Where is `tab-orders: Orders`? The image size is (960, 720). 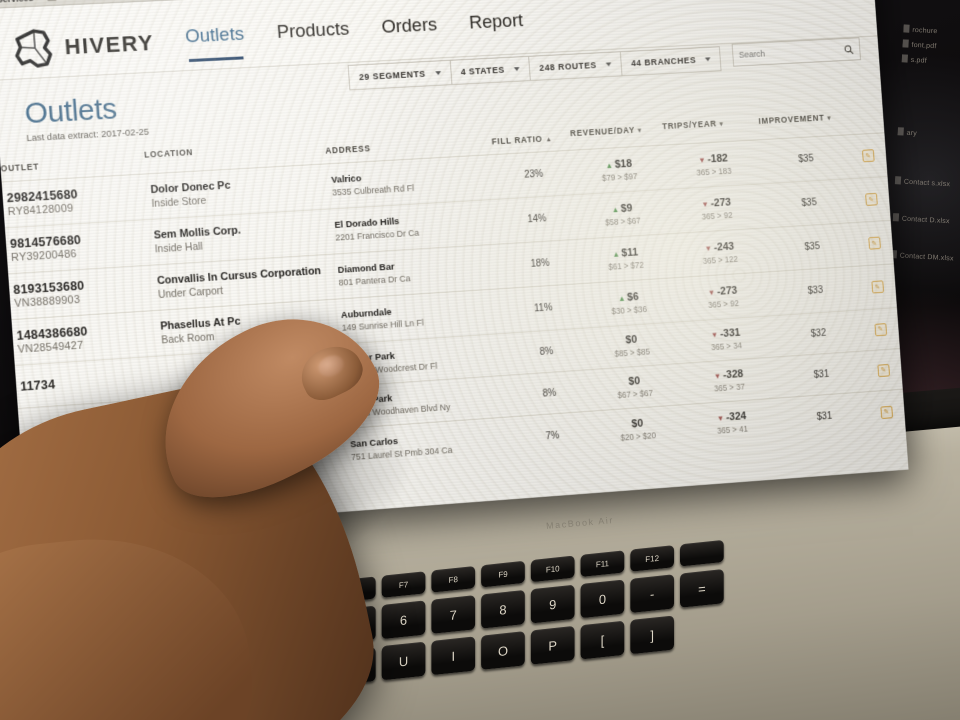
tab-orders: Orders is located at coordinates (410, 34).